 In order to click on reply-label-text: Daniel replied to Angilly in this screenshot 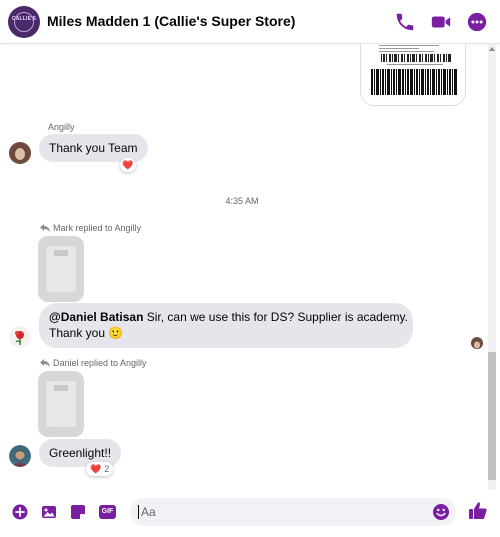, I will do `click(100, 363)`.